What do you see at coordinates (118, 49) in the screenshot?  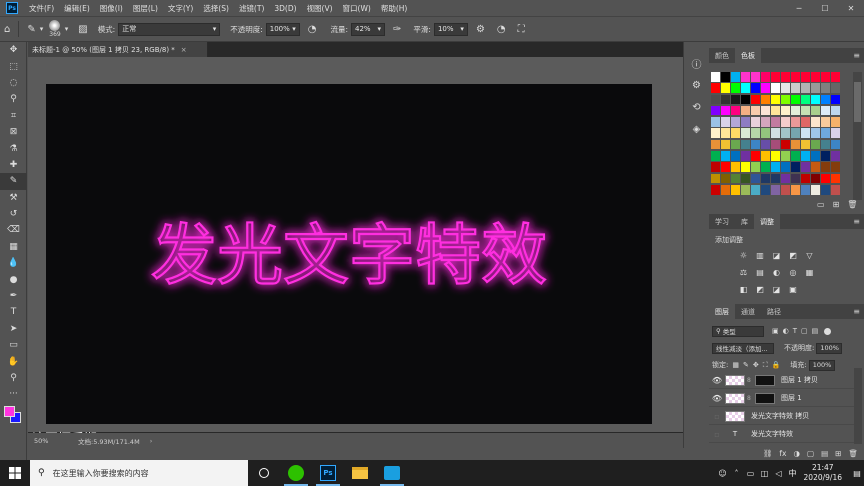 I see `document-tab: 未标题-1 @ 50% (图层 1 拷贝 23, RGB/8) * ×` at bounding box center [118, 49].